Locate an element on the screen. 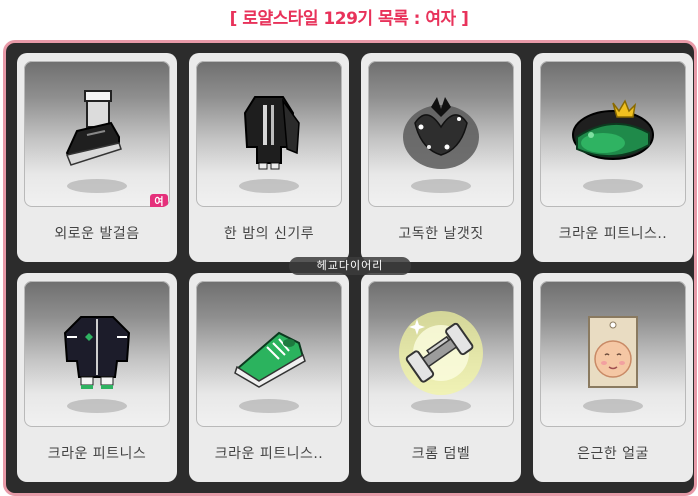 The image size is (698, 496). item-name: 한 밤의 신기루 is located at coordinates (269, 234).